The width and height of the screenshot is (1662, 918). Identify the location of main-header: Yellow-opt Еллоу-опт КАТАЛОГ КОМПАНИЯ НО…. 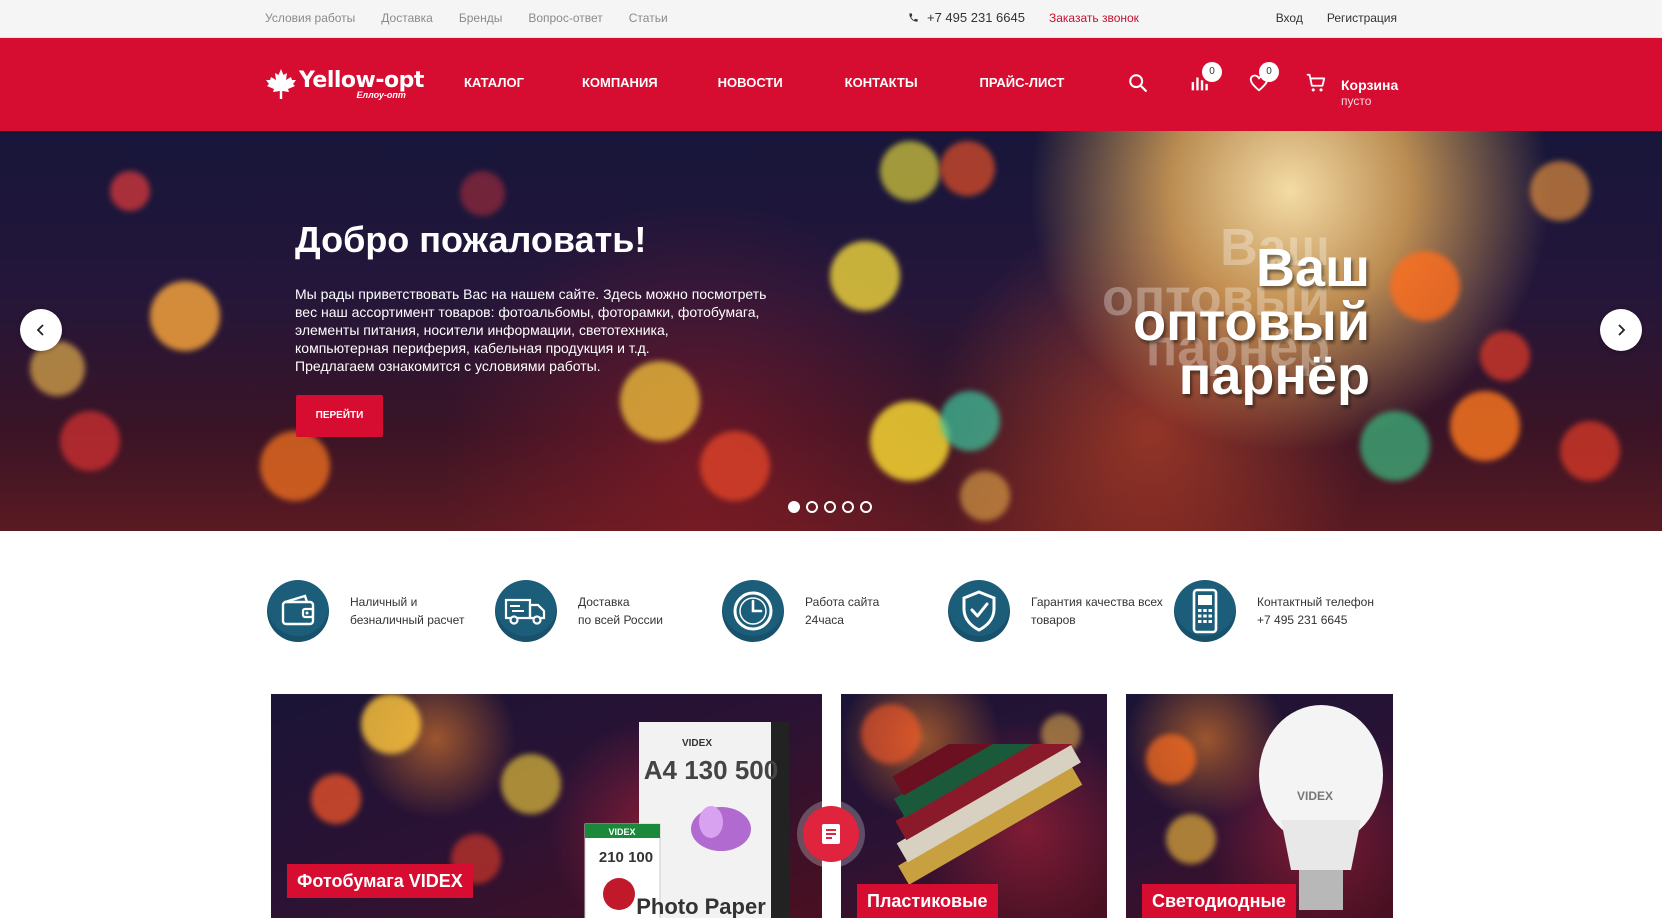
(831, 84).